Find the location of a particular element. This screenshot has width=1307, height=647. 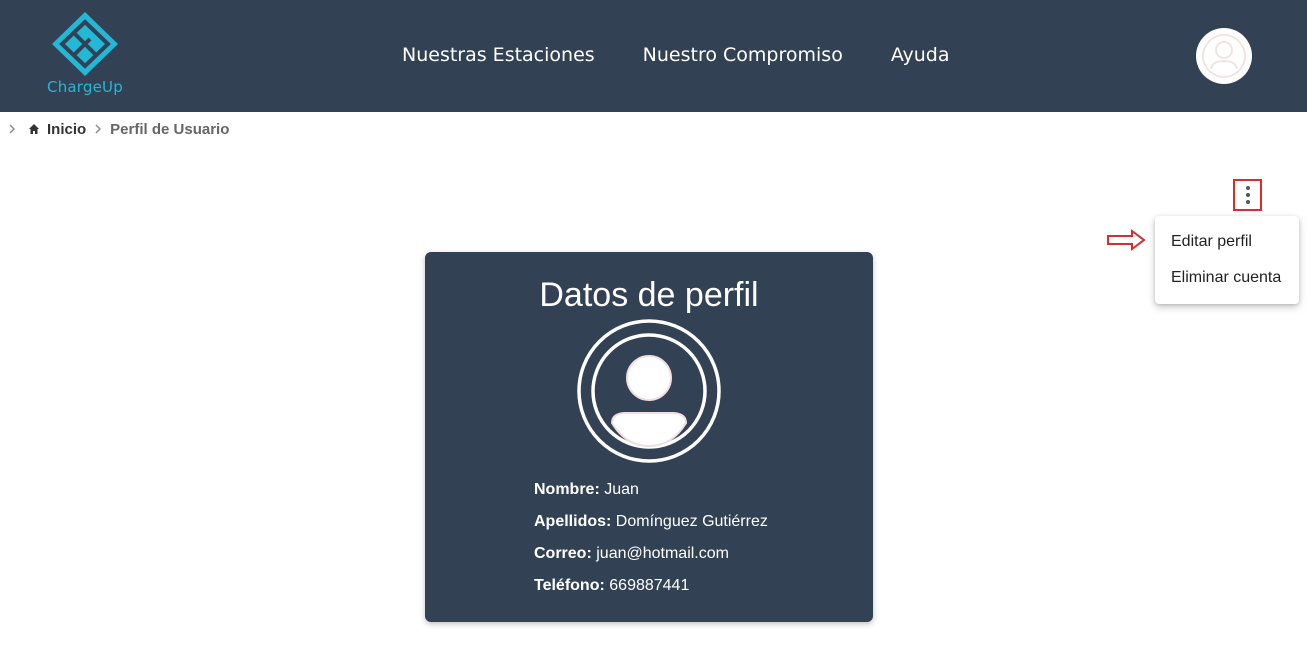

field-telefono: Teléfono: 669887441 is located at coordinates (651, 592).